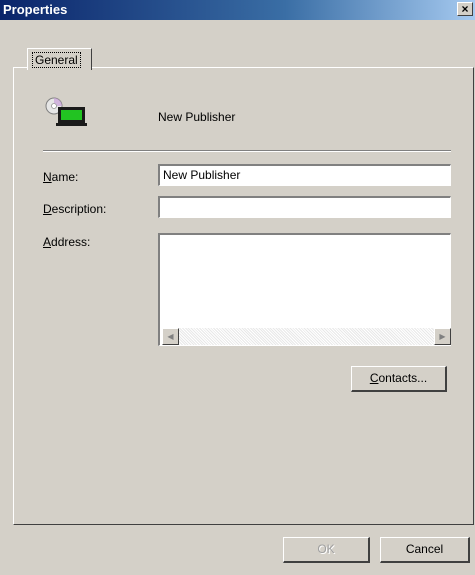  Describe the element at coordinates (442, 336) in the screenshot. I see `scroll-right-button: ▶` at that location.